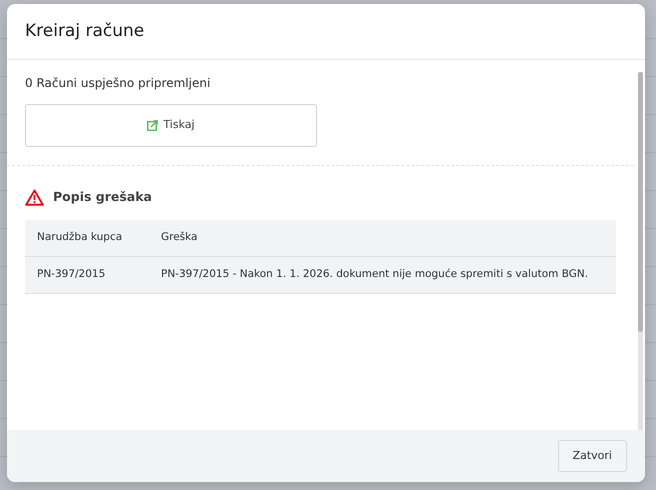 This screenshot has height=490, width=656. I want to click on table-cell: PN-397/2015 - Nakon 1. 1. 2026. dokument nije moguće spremiti s valutom BGN., so click(382, 275).